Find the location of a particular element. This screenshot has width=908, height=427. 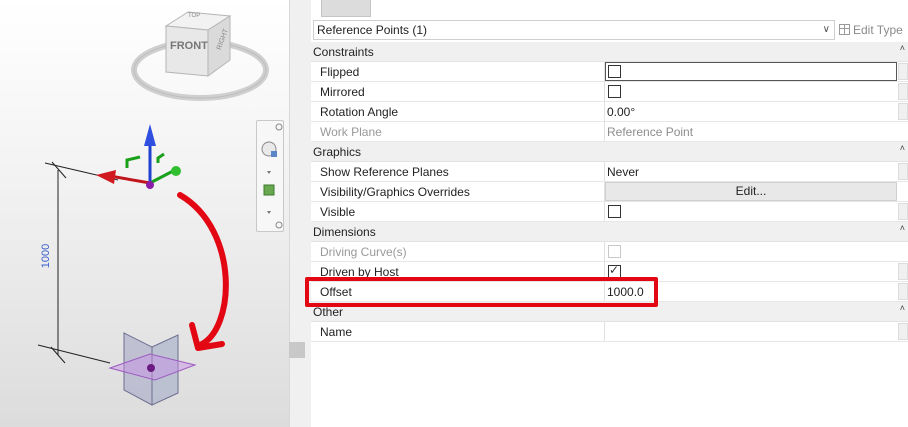

edit-type-button: Edit Type is located at coordinates (871, 30).